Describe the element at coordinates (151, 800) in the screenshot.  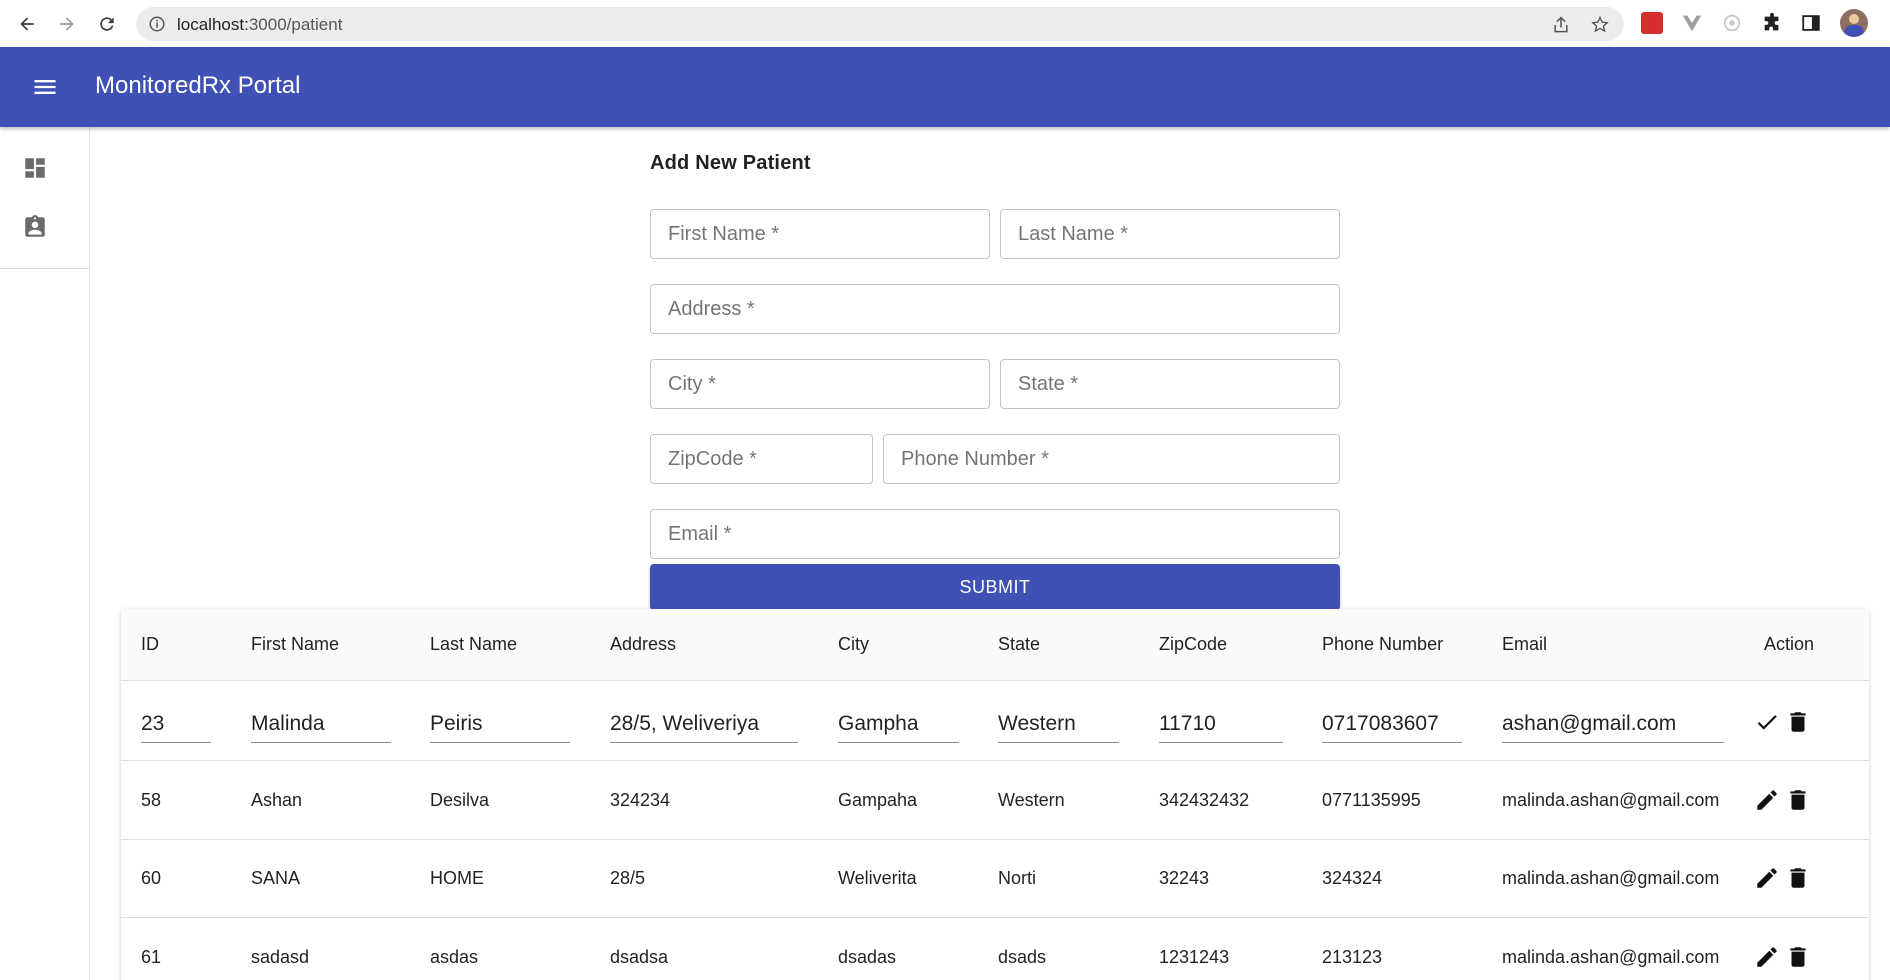
I see `cell-id: 58` at that location.